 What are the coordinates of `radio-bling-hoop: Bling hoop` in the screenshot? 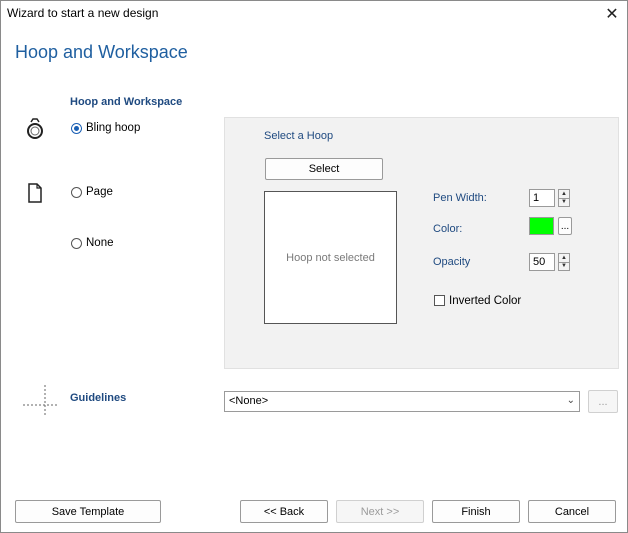 It's located at (105, 128).